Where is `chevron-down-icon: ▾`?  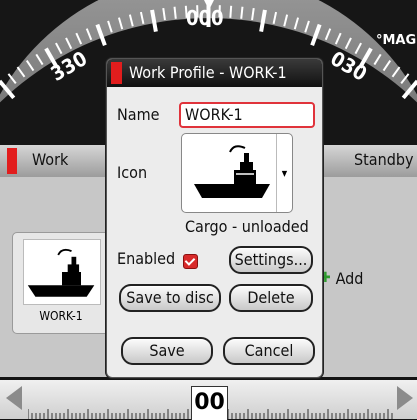 chevron-down-icon: ▾ is located at coordinates (284, 173).